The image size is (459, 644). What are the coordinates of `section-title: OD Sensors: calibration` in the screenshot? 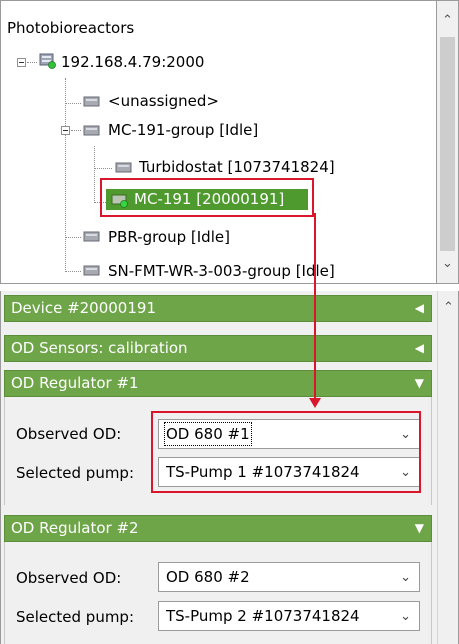 It's located at (99, 348).